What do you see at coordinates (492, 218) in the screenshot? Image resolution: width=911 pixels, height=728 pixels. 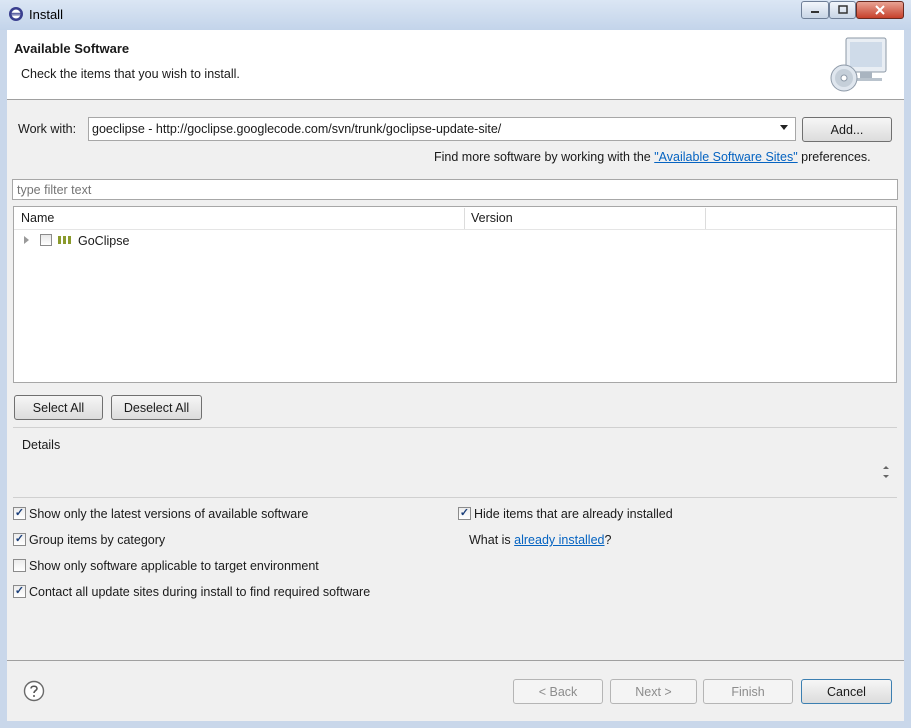 I see `column-header-version: Version` at bounding box center [492, 218].